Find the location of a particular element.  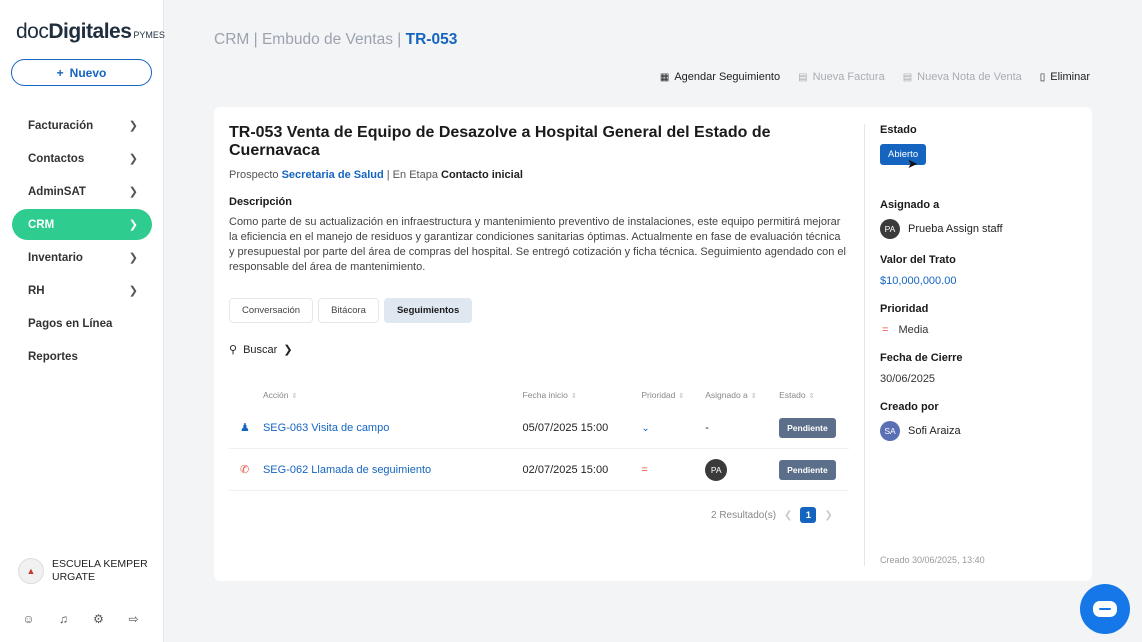

tab-seguimientos: Seguimientos is located at coordinates (428, 310).